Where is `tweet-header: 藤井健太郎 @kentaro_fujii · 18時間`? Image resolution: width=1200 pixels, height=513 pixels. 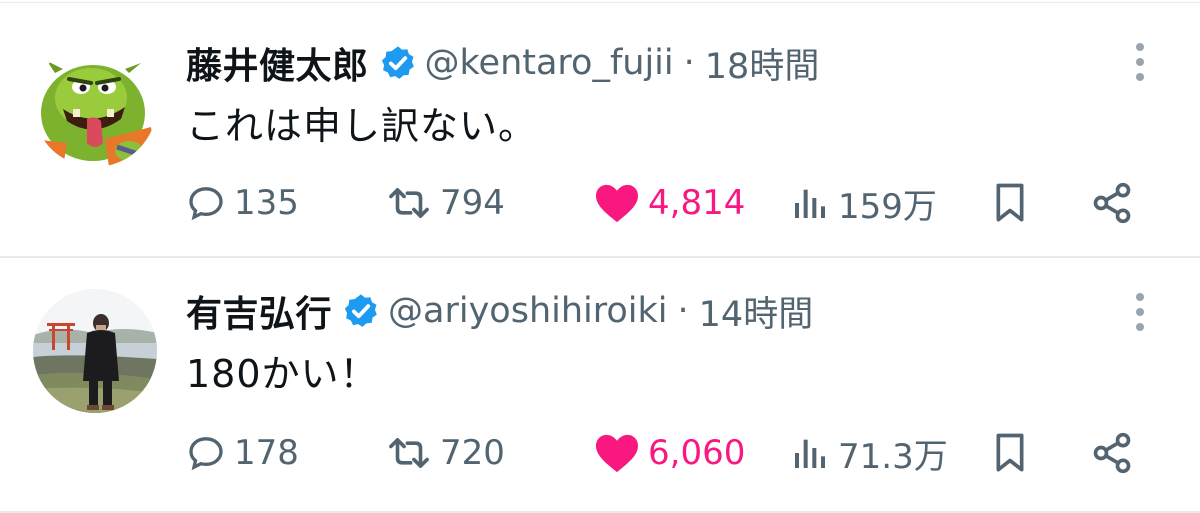 tweet-header: 藤井健太郎 @kentaro_fujii · 18時間 is located at coordinates (502, 63).